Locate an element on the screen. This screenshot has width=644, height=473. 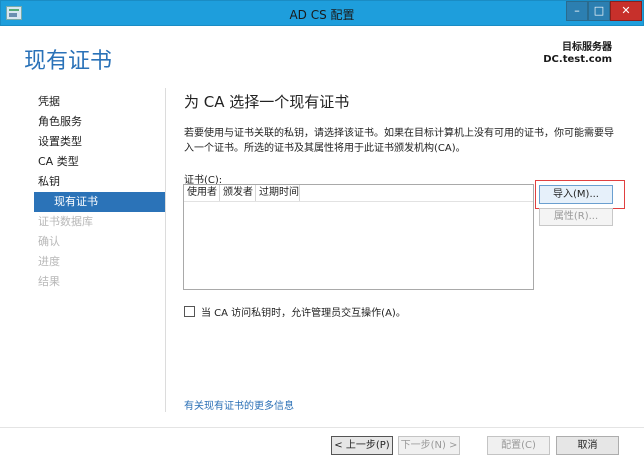
nav-item-results: 结果 is located at coordinates (49, 281).